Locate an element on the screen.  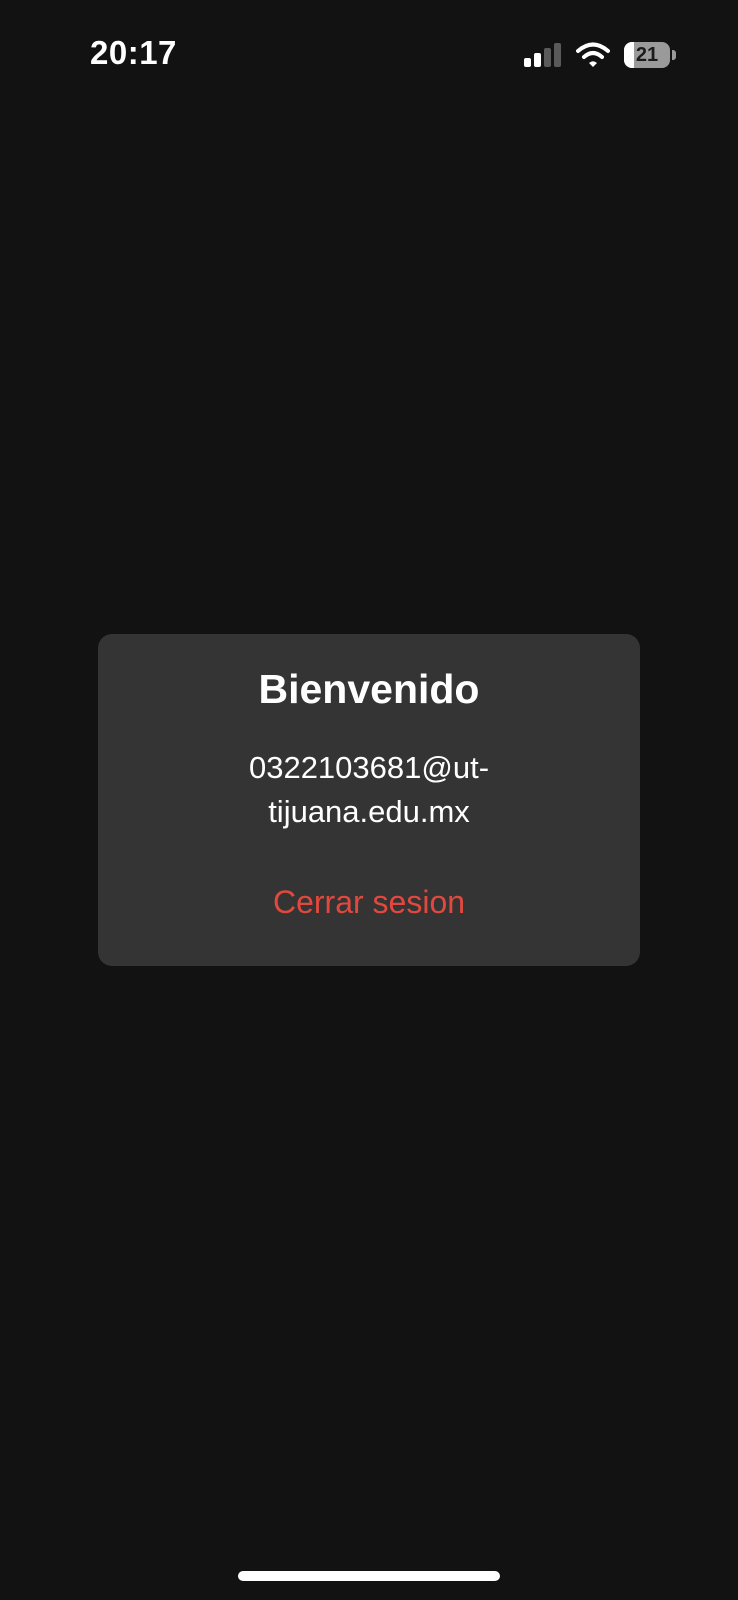
dialog-title: Bienvenido is located at coordinates (369, 689).